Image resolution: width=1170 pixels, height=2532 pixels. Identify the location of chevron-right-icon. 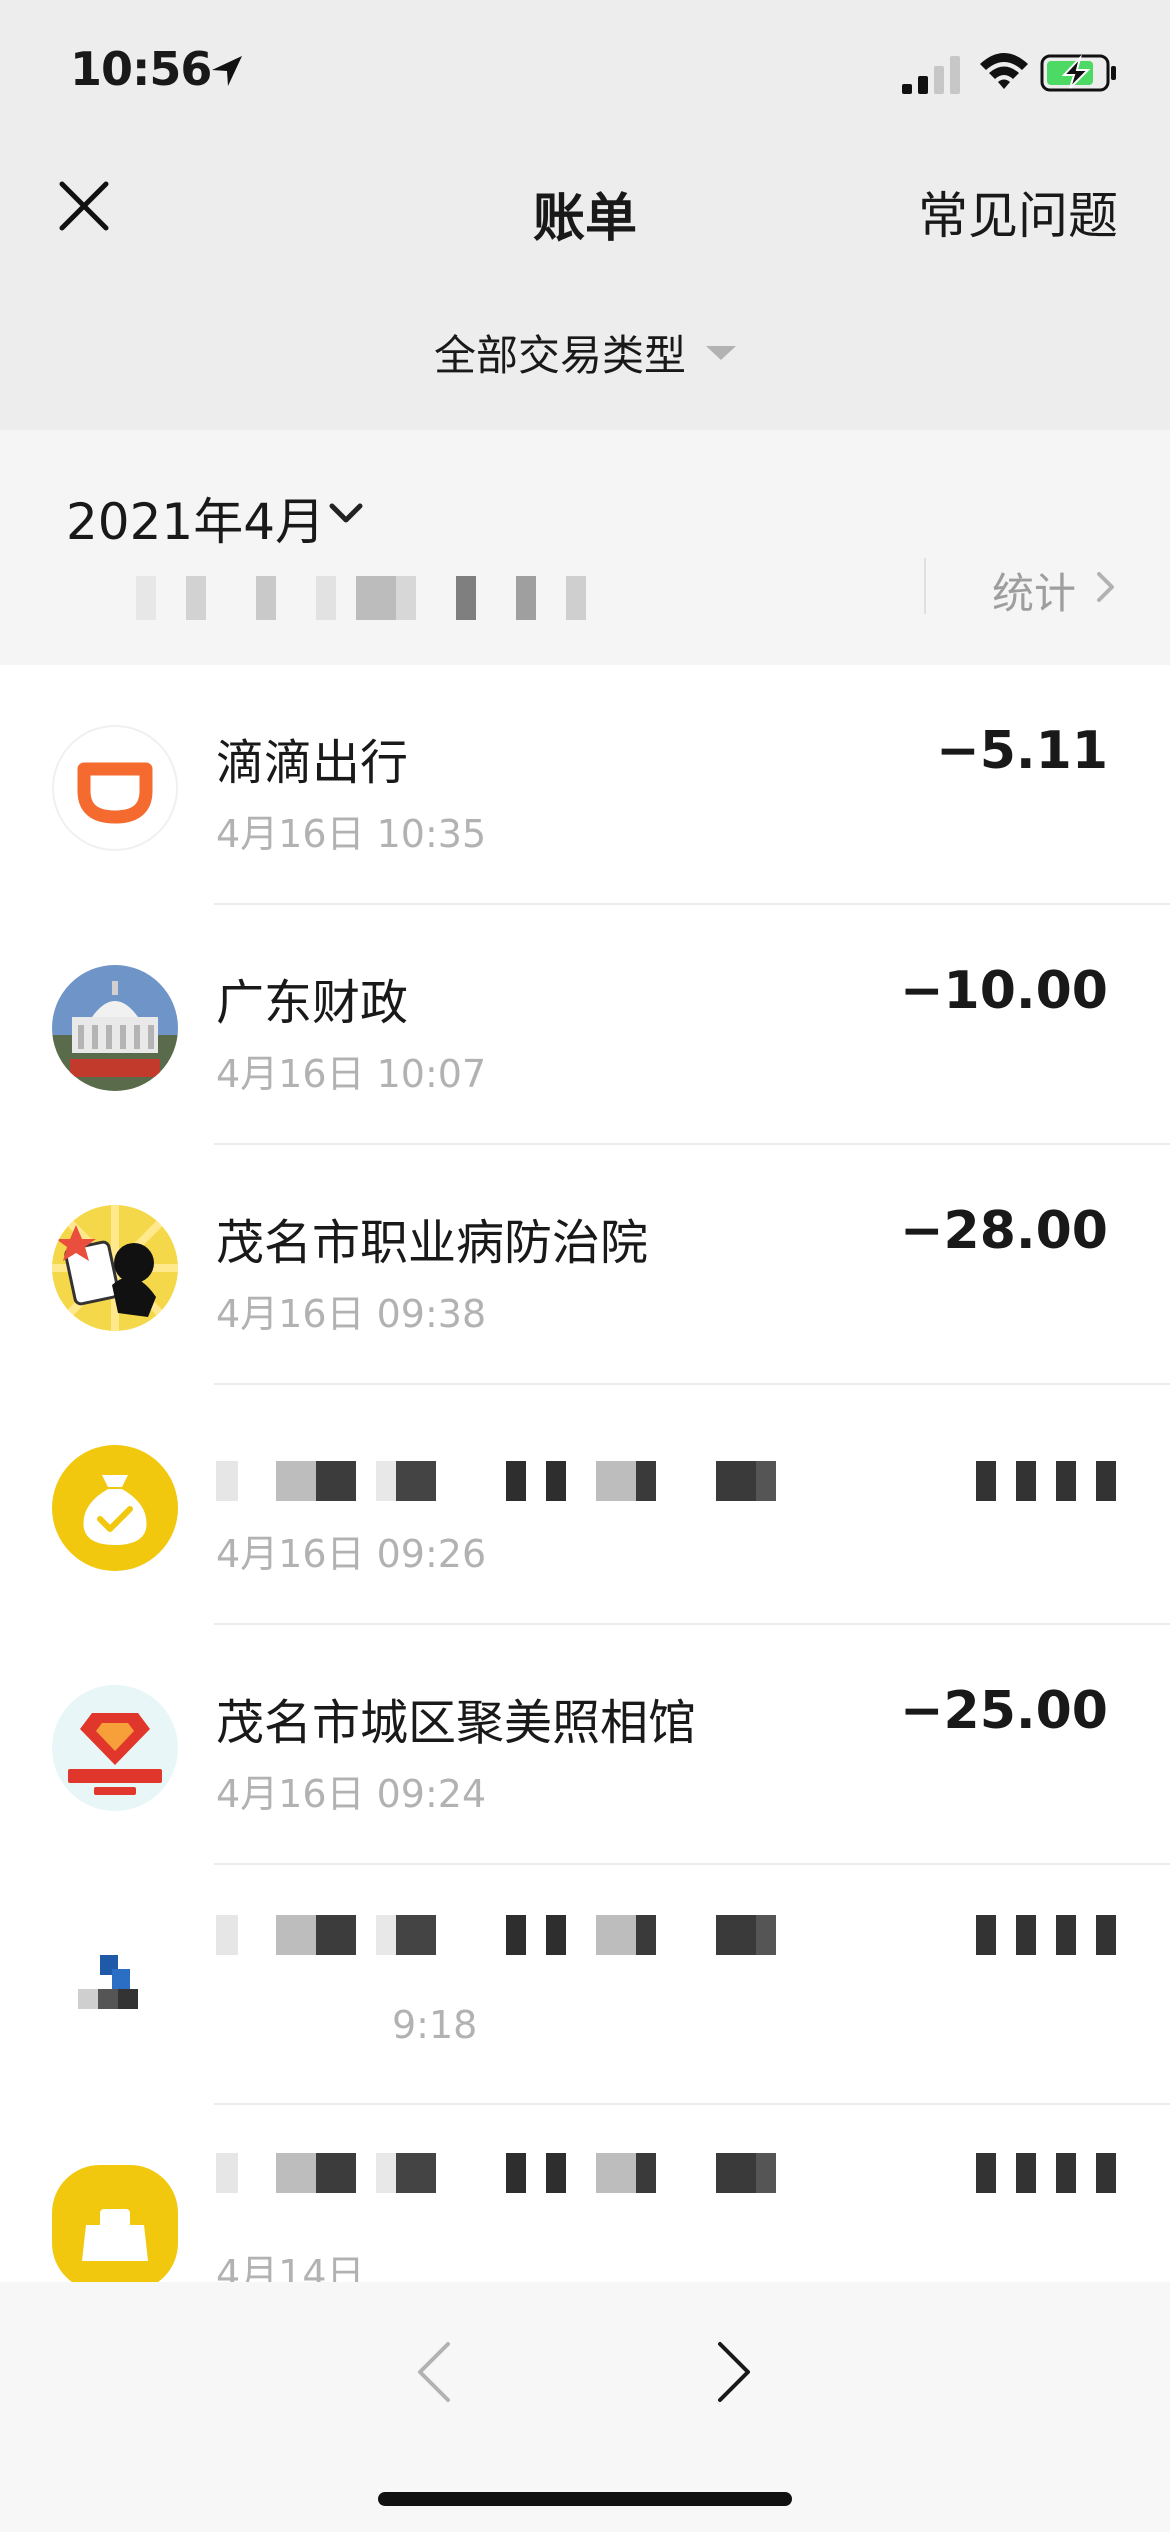
(1106, 587).